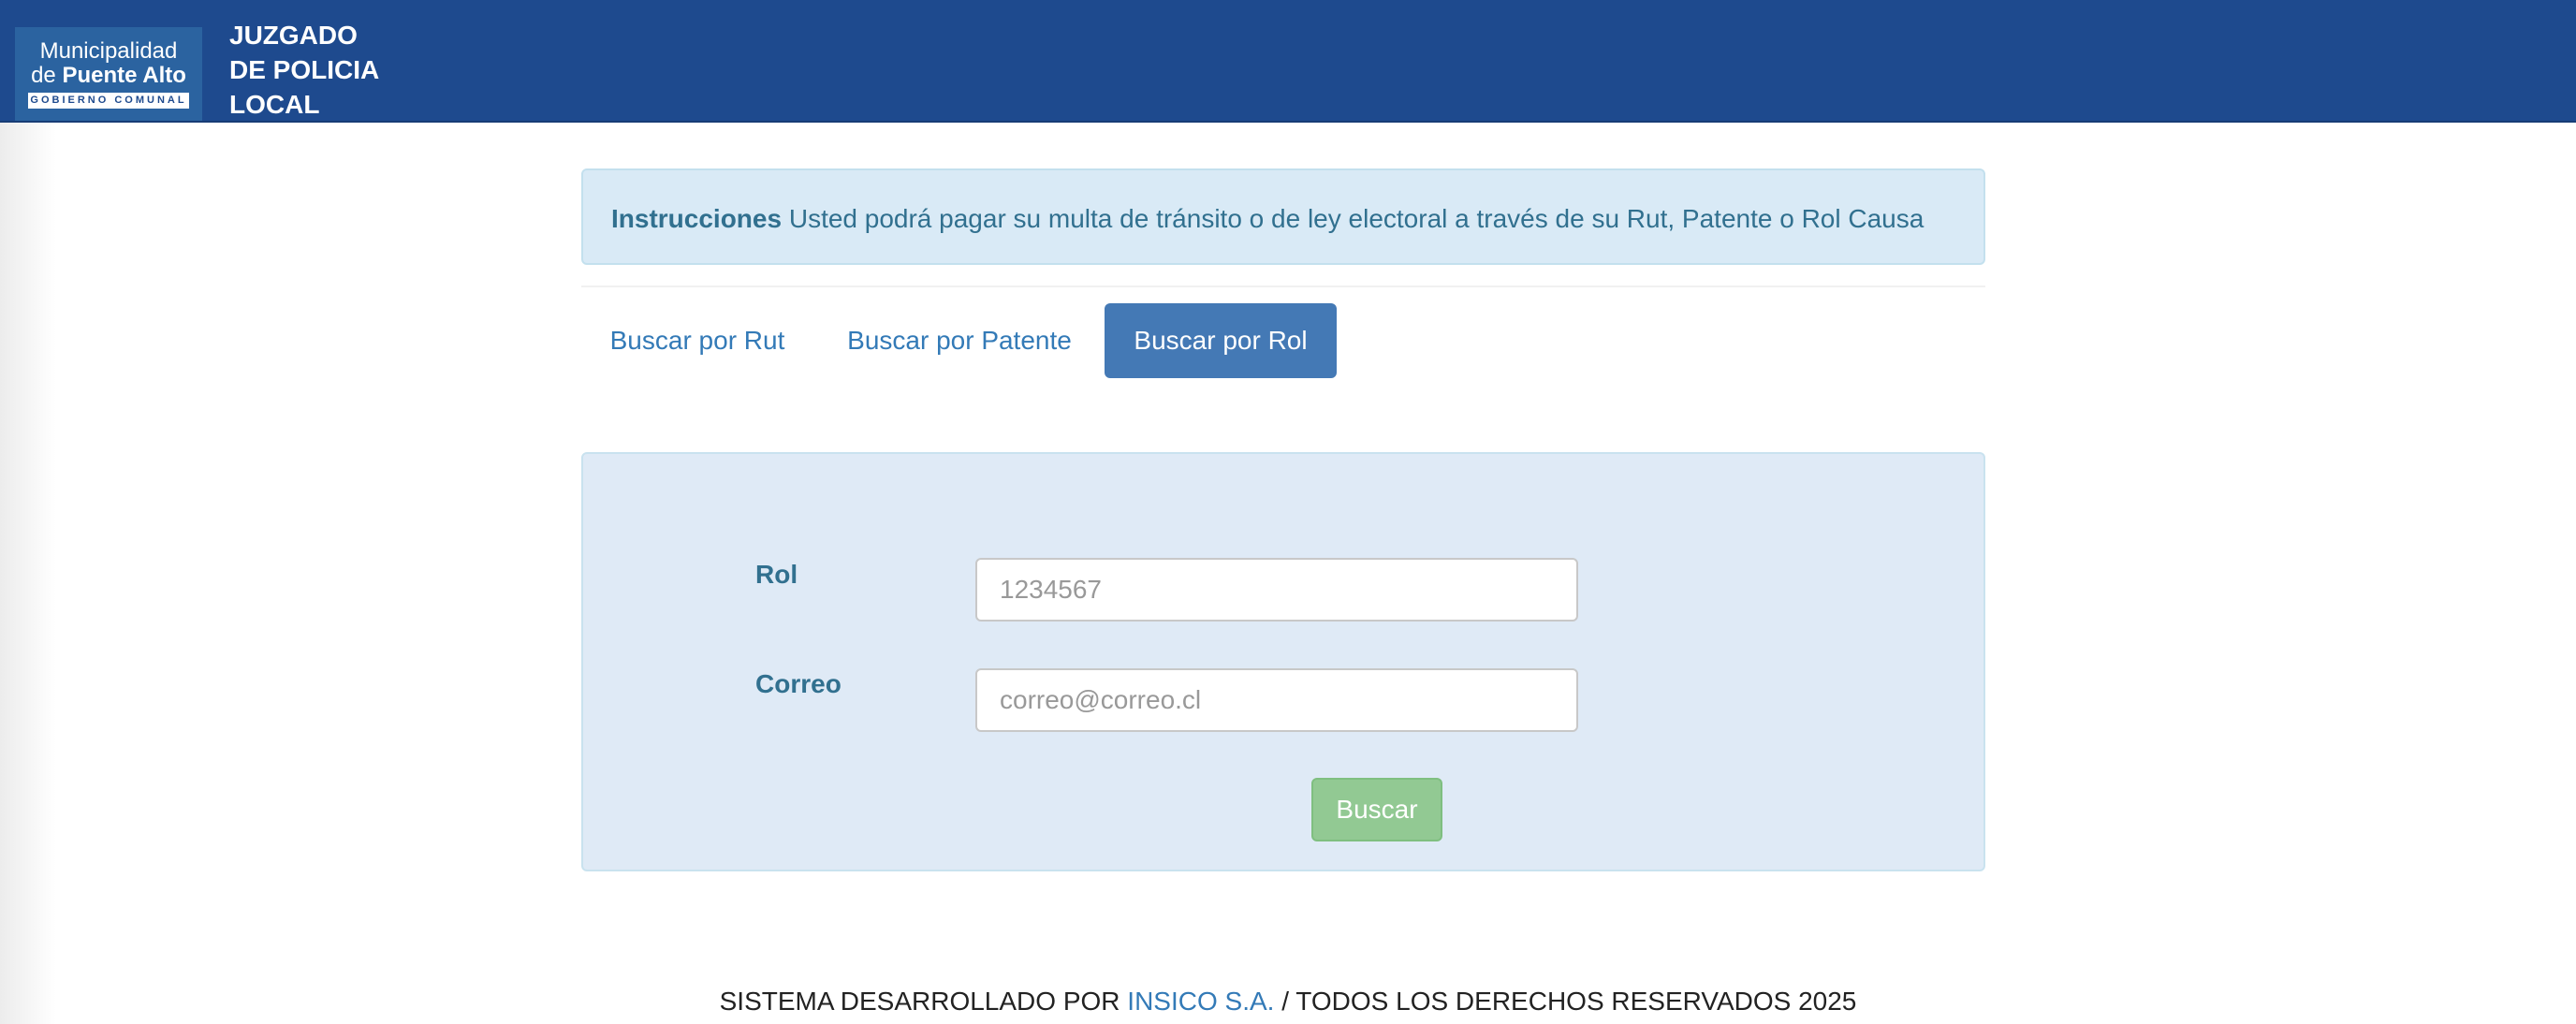  Describe the element at coordinates (697, 340) in the screenshot. I see `tab-buscar-por-rut: Buscar por Rut` at that location.